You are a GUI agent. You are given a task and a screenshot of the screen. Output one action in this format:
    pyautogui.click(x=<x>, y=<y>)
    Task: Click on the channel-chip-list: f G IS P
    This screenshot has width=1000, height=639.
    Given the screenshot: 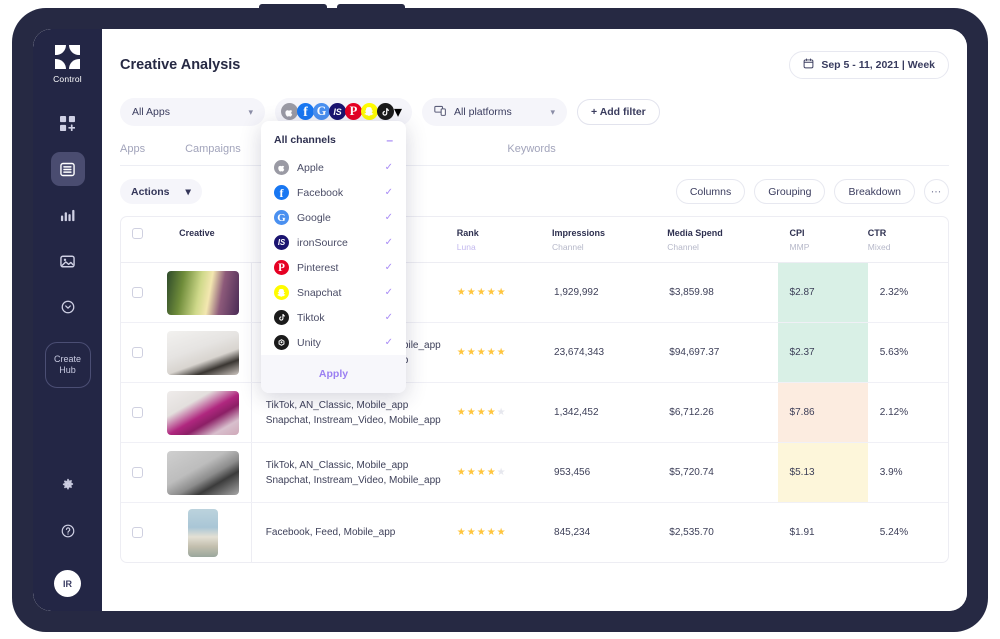 What is the action you would take?
    pyautogui.click(x=337, y=112)
    